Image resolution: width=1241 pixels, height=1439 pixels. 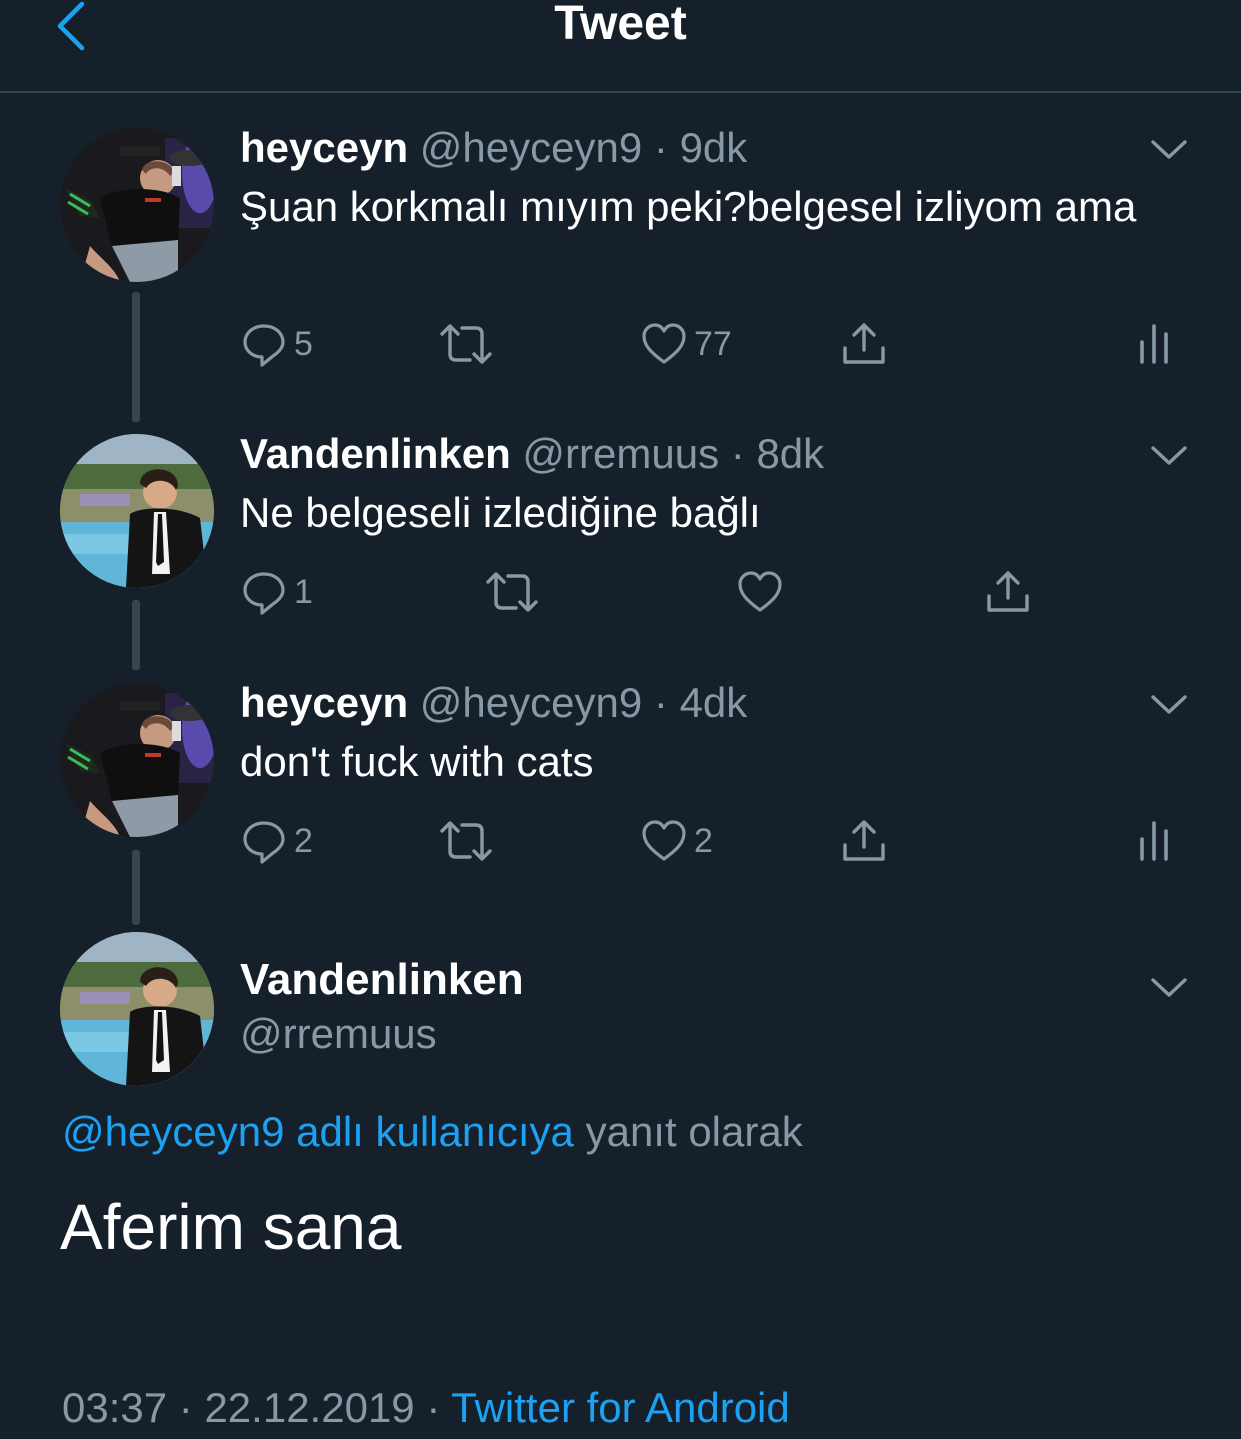 I want to click on like-button: 2, so click(x=676, y=841).